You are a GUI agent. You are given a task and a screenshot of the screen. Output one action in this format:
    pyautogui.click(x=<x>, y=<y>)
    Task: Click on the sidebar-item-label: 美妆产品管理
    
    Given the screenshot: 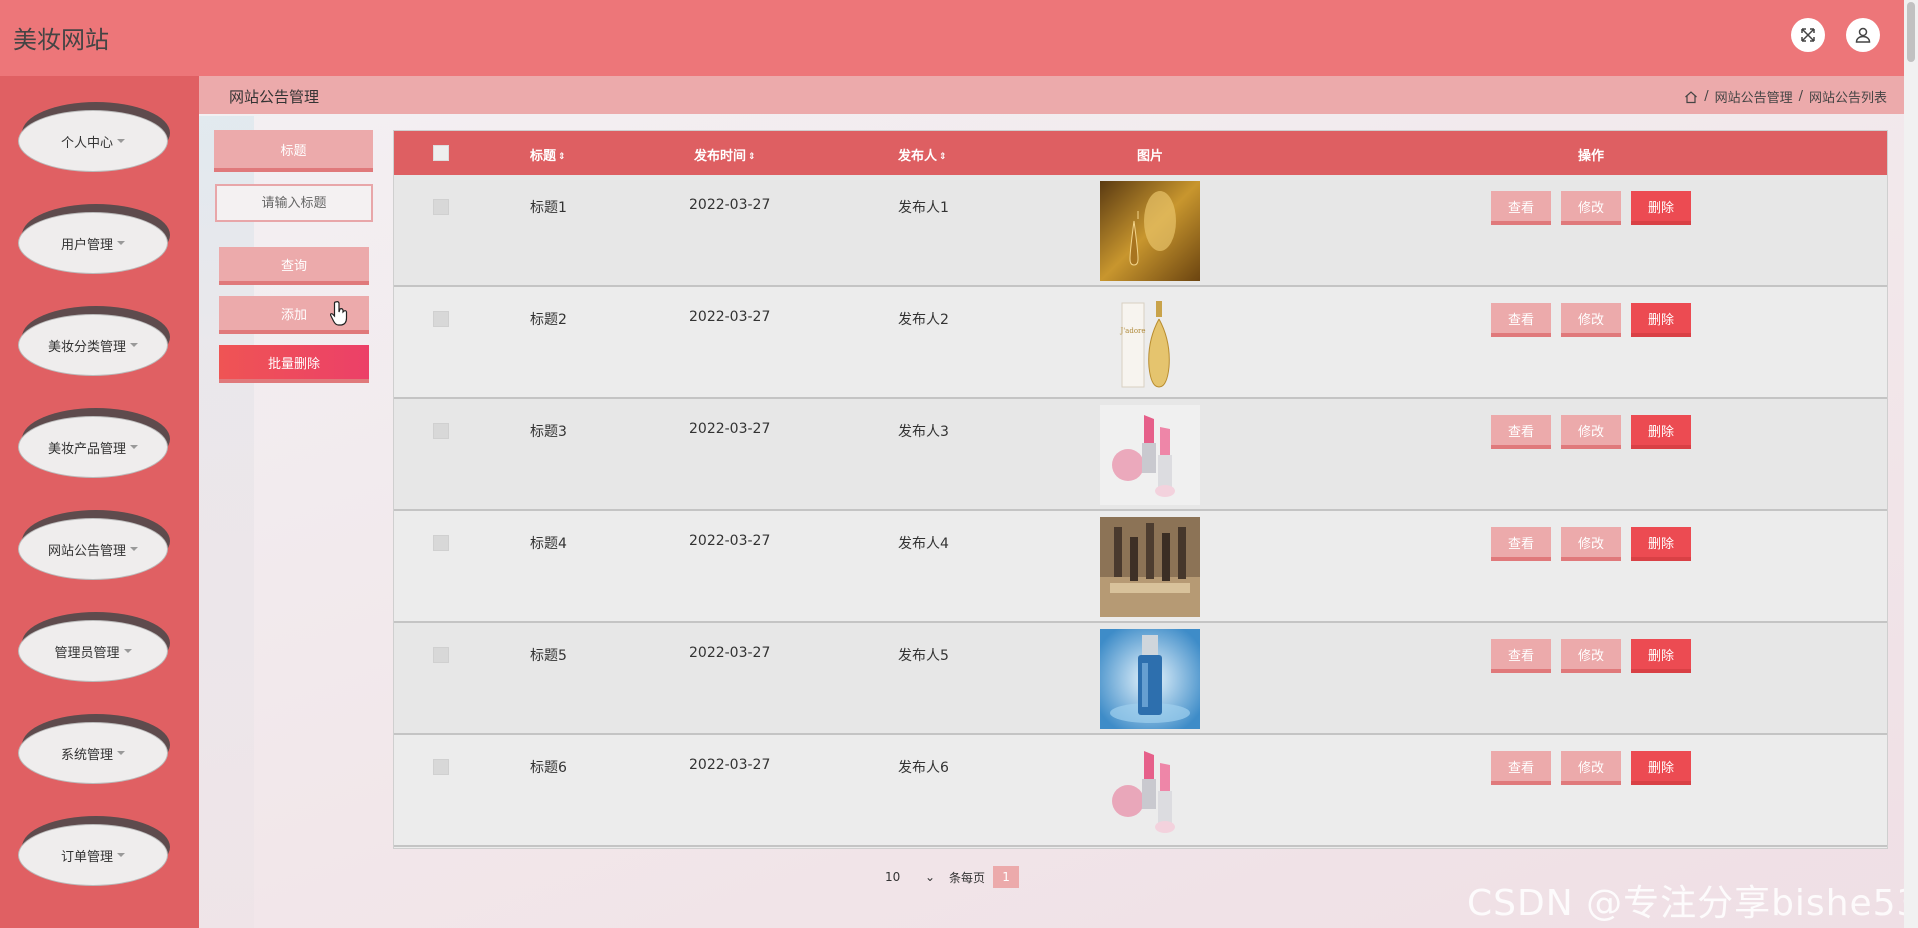 What is the action you would take?
    pyautogui.click(x=86, y=449)
    